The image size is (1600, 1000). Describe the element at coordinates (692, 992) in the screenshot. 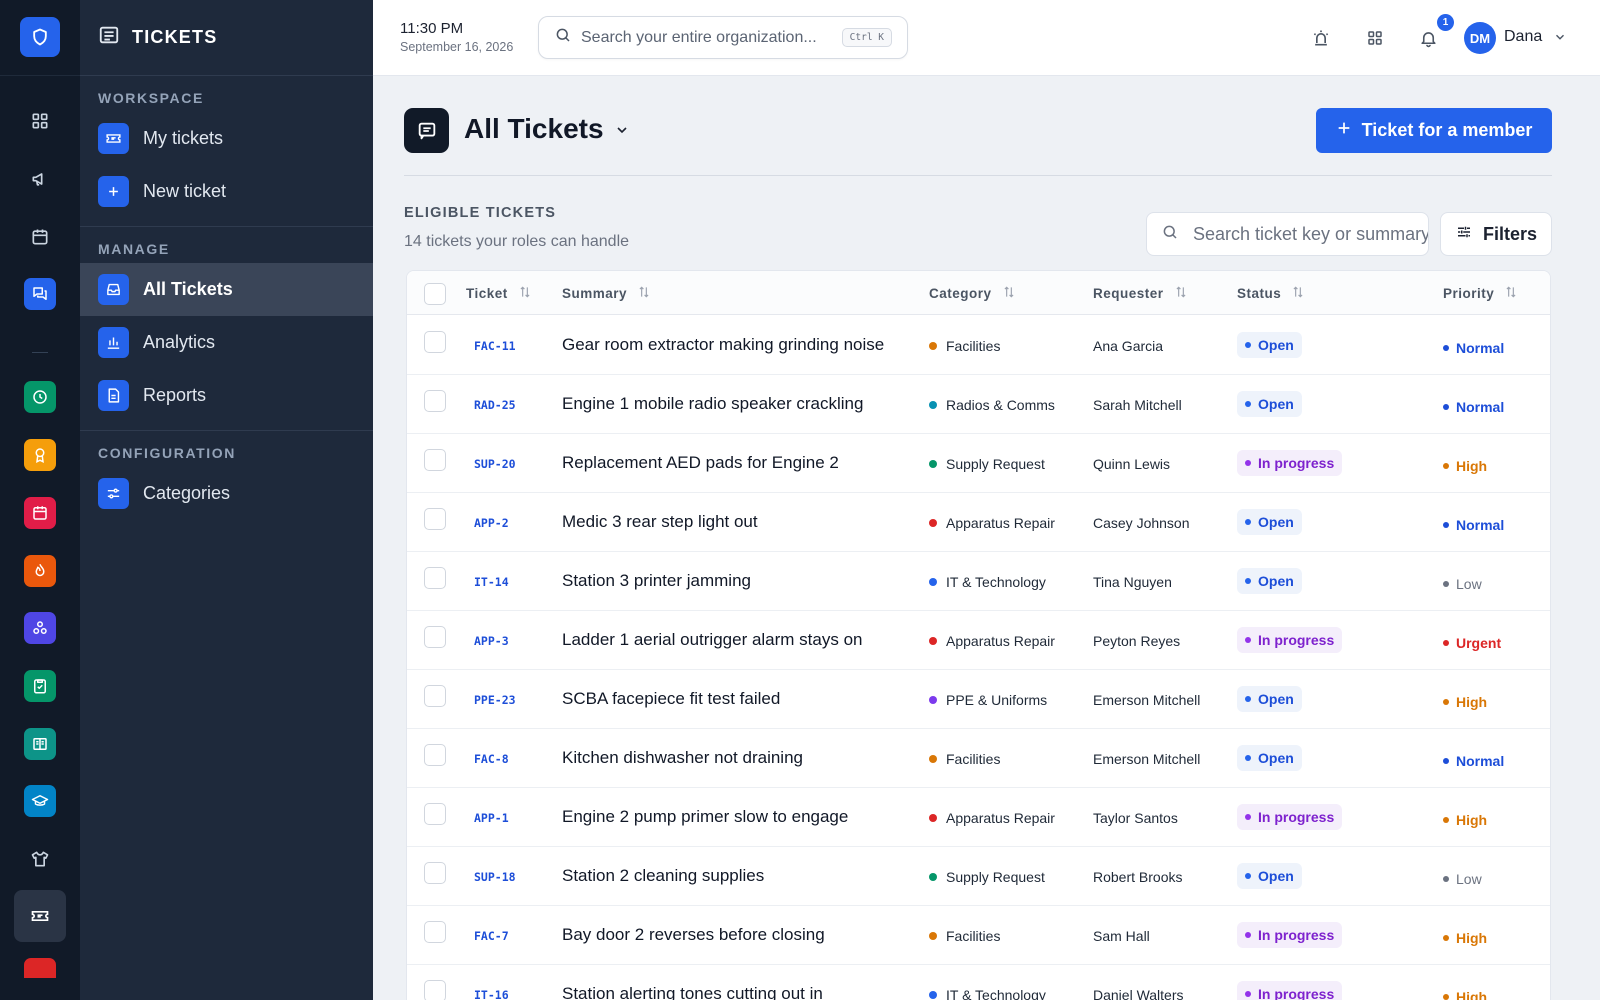

I see `ticket-summary: Station alerting tones cutting out in` at that location.